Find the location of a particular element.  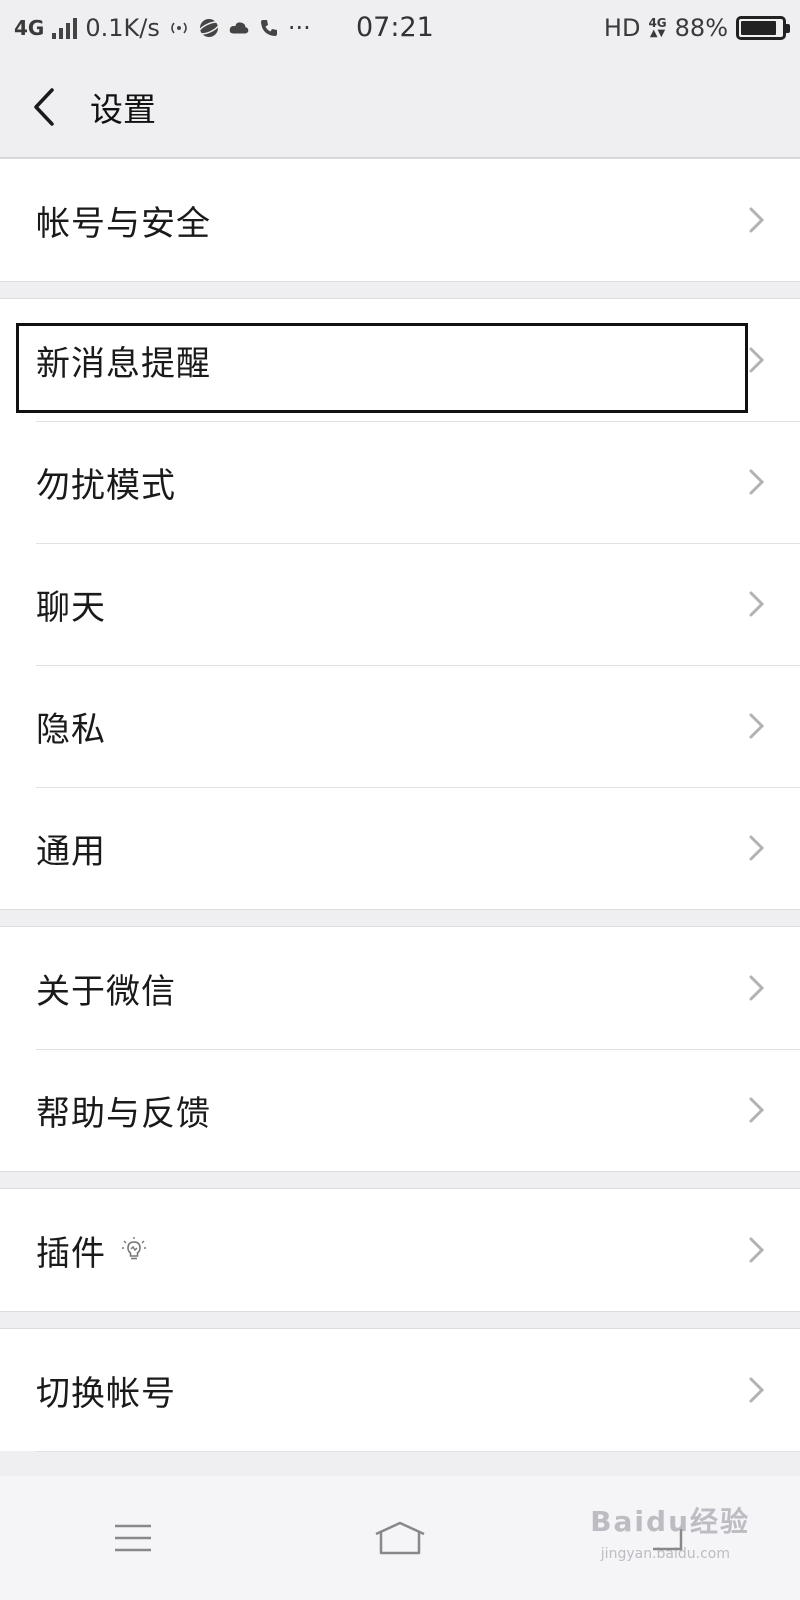

browser-icon is located at coordinates (208, 28).